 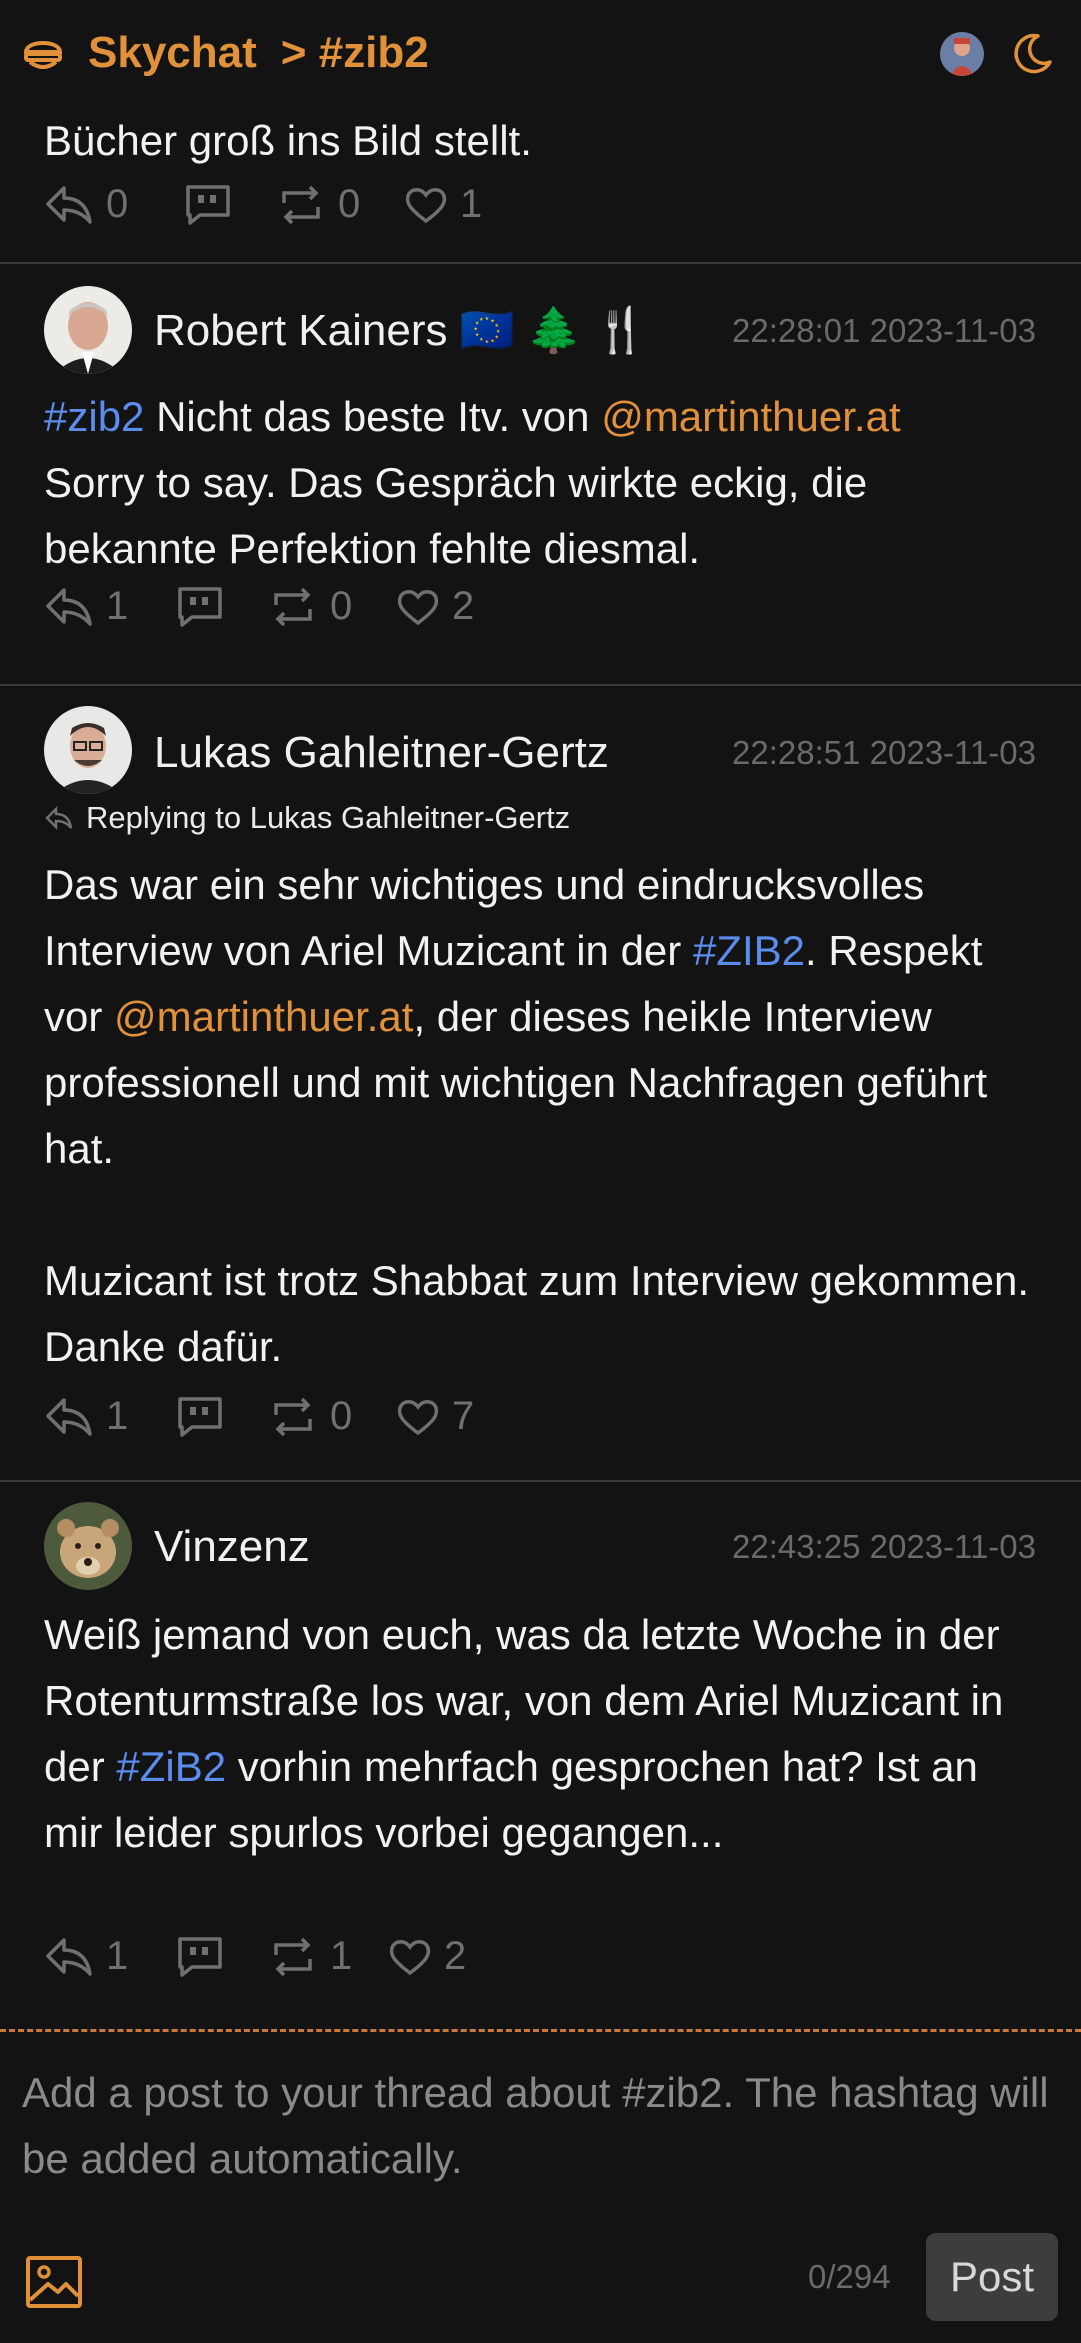 What do you see at coordinates (884, 1547) in the screenshot?
I see `timestamp: 22:43:25 2023-11-03` at bounding box center [884, 1547].